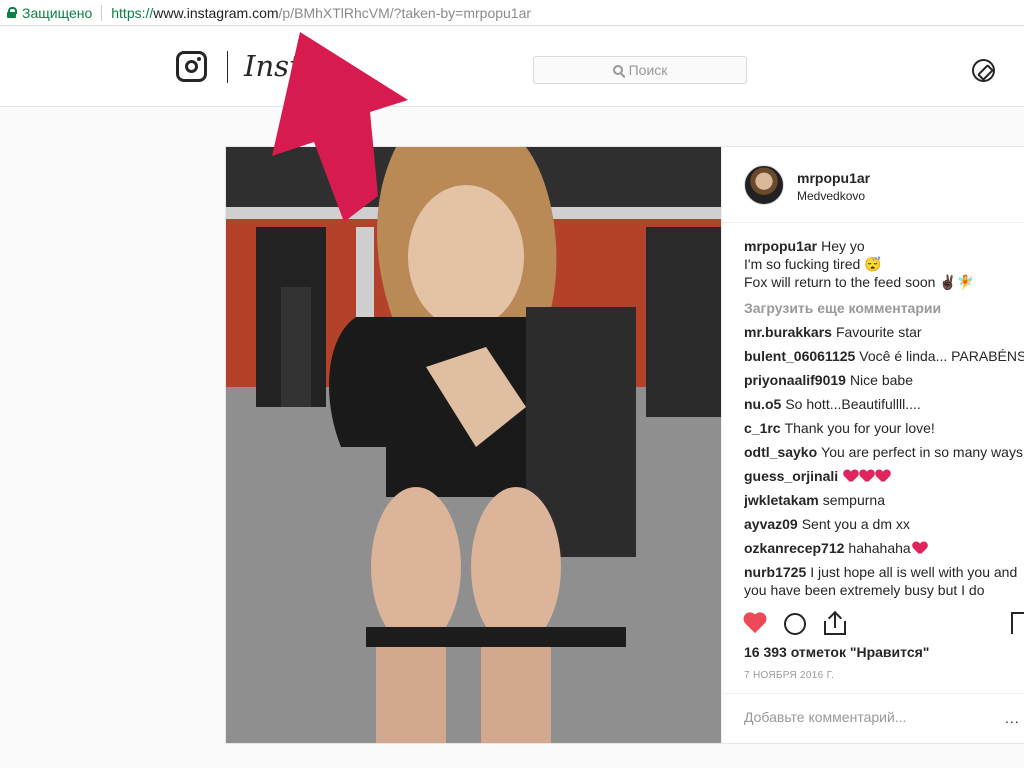 Image resolution: width=1024 pixels, height=768 pixels. What do you see at coordinates (617, 70) in the screenshot?
I see `search-icon` at bounding box center [617, 70].